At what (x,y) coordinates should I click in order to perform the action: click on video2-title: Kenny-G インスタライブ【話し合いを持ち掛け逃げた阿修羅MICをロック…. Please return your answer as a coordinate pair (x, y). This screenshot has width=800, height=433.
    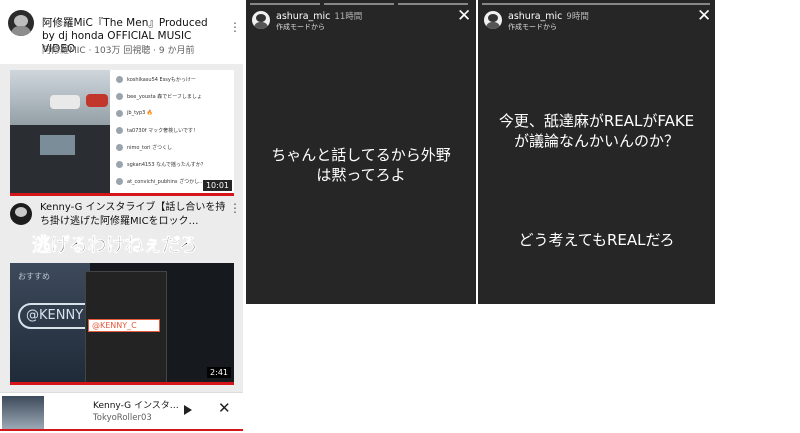
    Looking at the image, I should click on (135, 215).